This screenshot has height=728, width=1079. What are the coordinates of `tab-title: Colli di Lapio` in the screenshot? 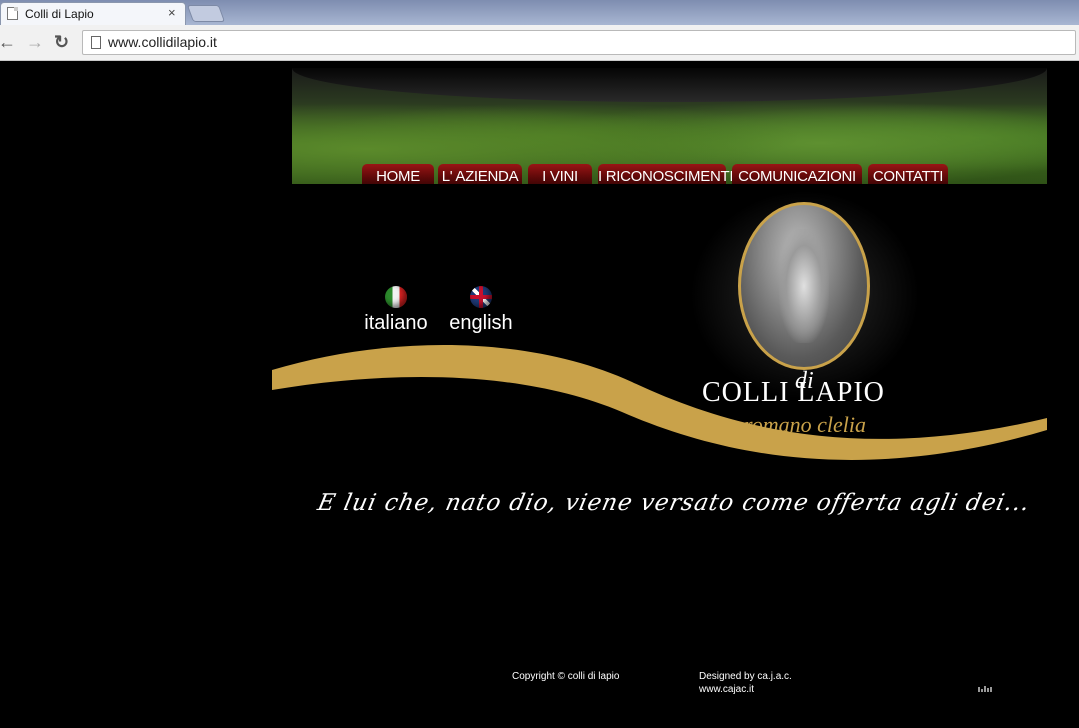 It's located at (59, 14).